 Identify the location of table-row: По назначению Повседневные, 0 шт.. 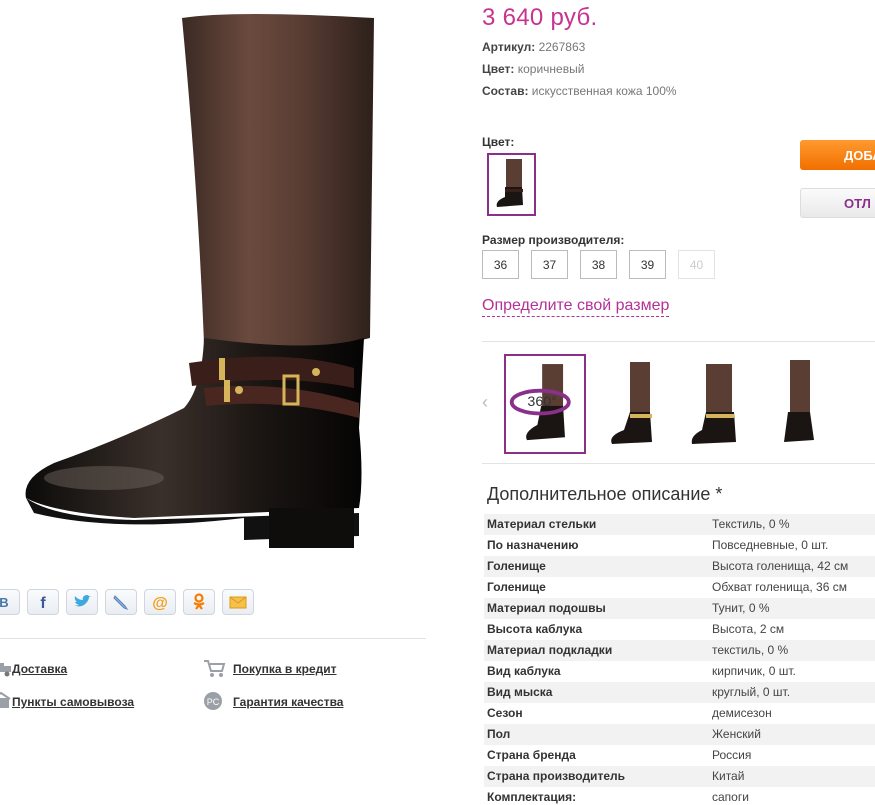
(679, 545).